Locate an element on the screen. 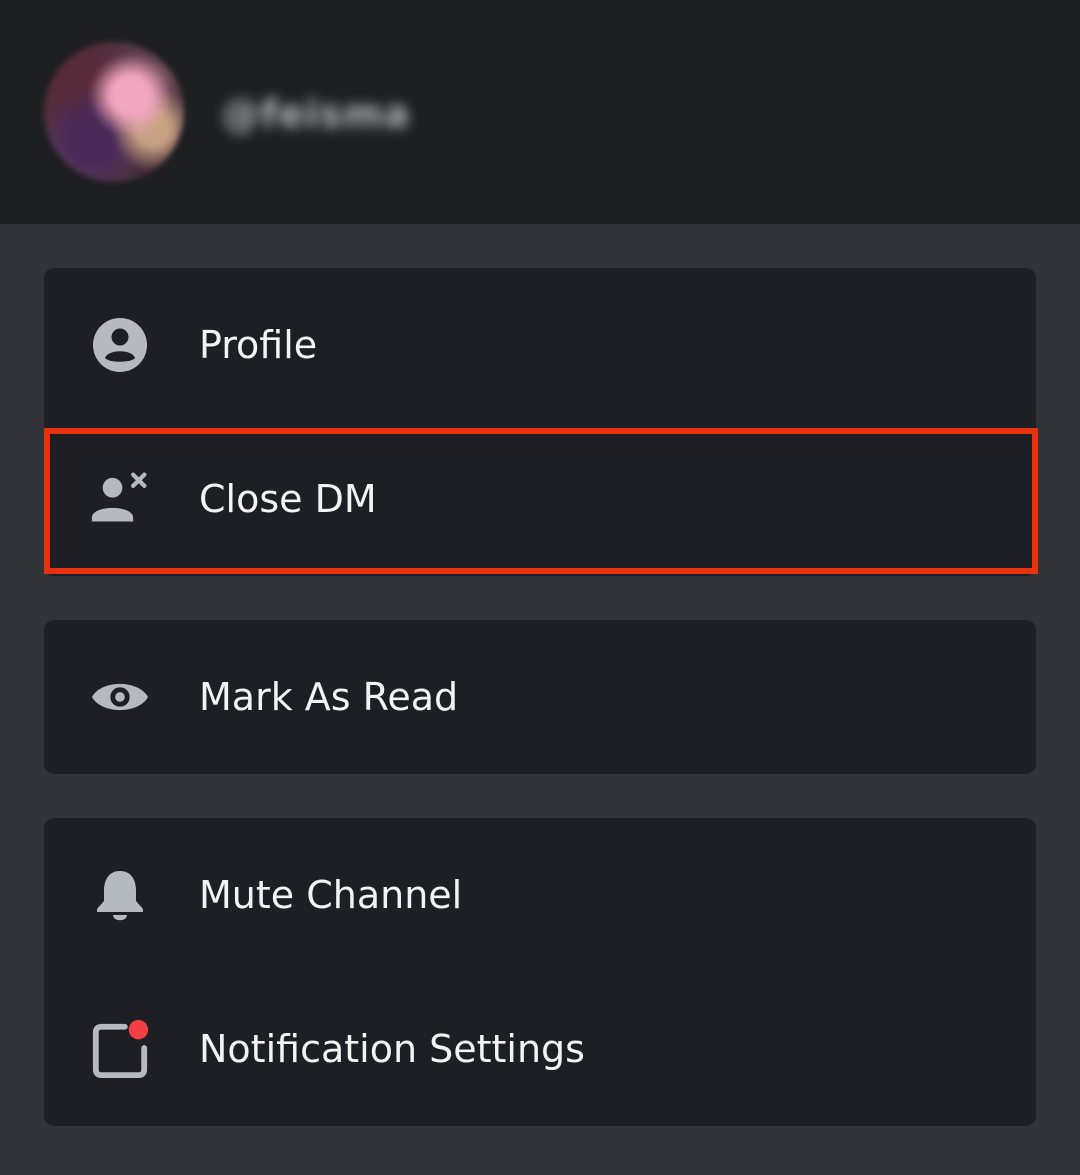 This screenshot has height=1175, width=1080. notification-settings-icon is located at coordinates (120, 1049).